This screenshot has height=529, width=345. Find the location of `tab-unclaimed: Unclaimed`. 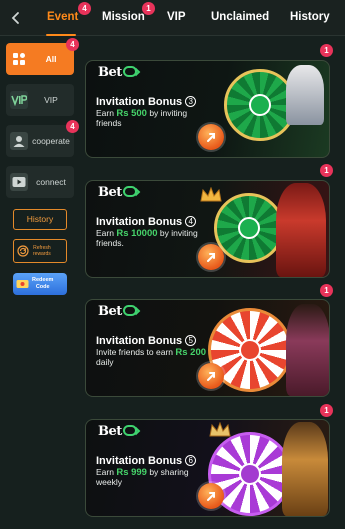

tab-unclaimed: Unclaimed is located at coordinates (240, 18).